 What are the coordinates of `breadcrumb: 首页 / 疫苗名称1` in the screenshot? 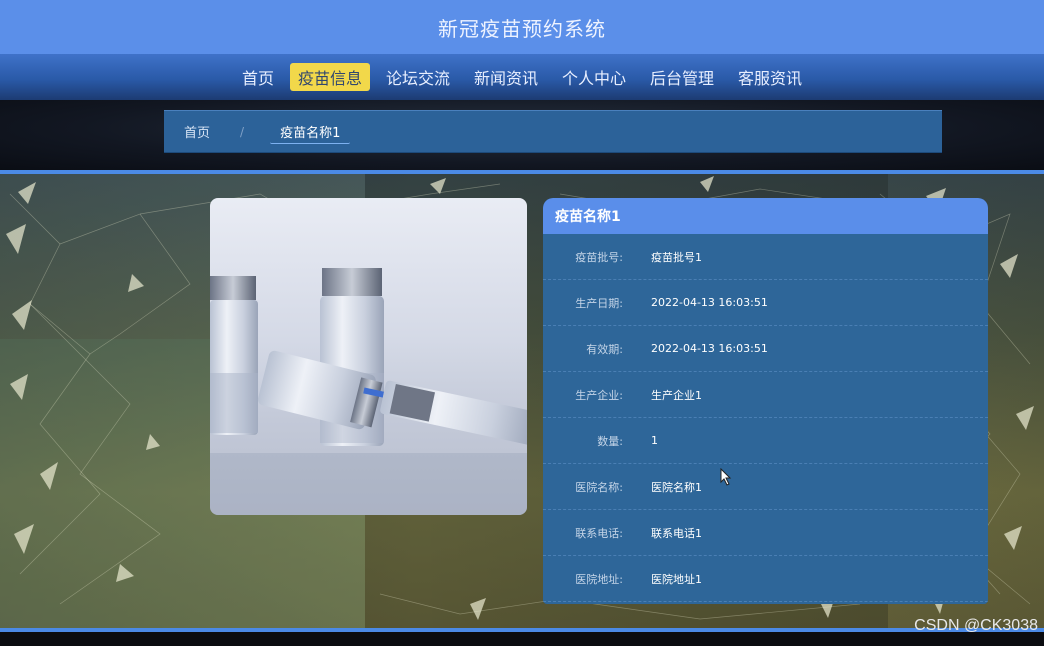 It's located at (553, 131).